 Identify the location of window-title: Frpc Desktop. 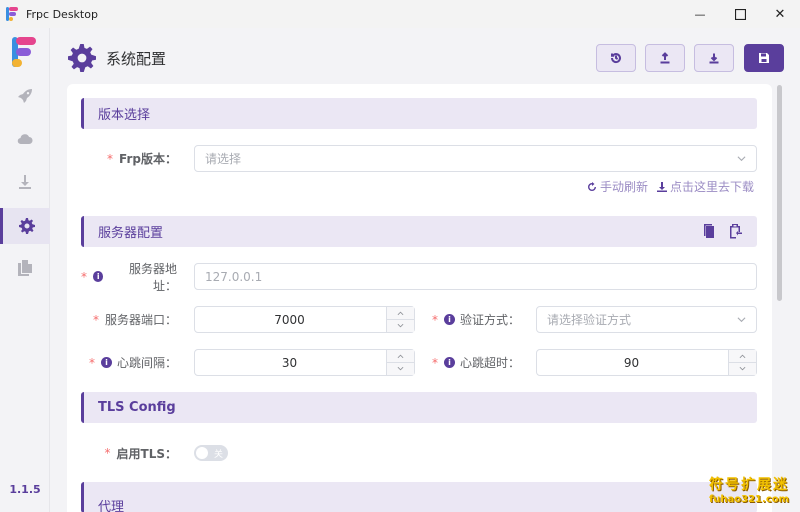
(62, 14).